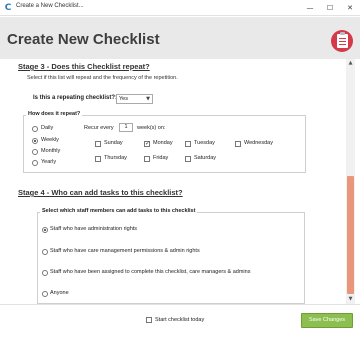 This screenshot has height=360, width=360. I want to click on recur-label: Recur every, so click(99, 128).